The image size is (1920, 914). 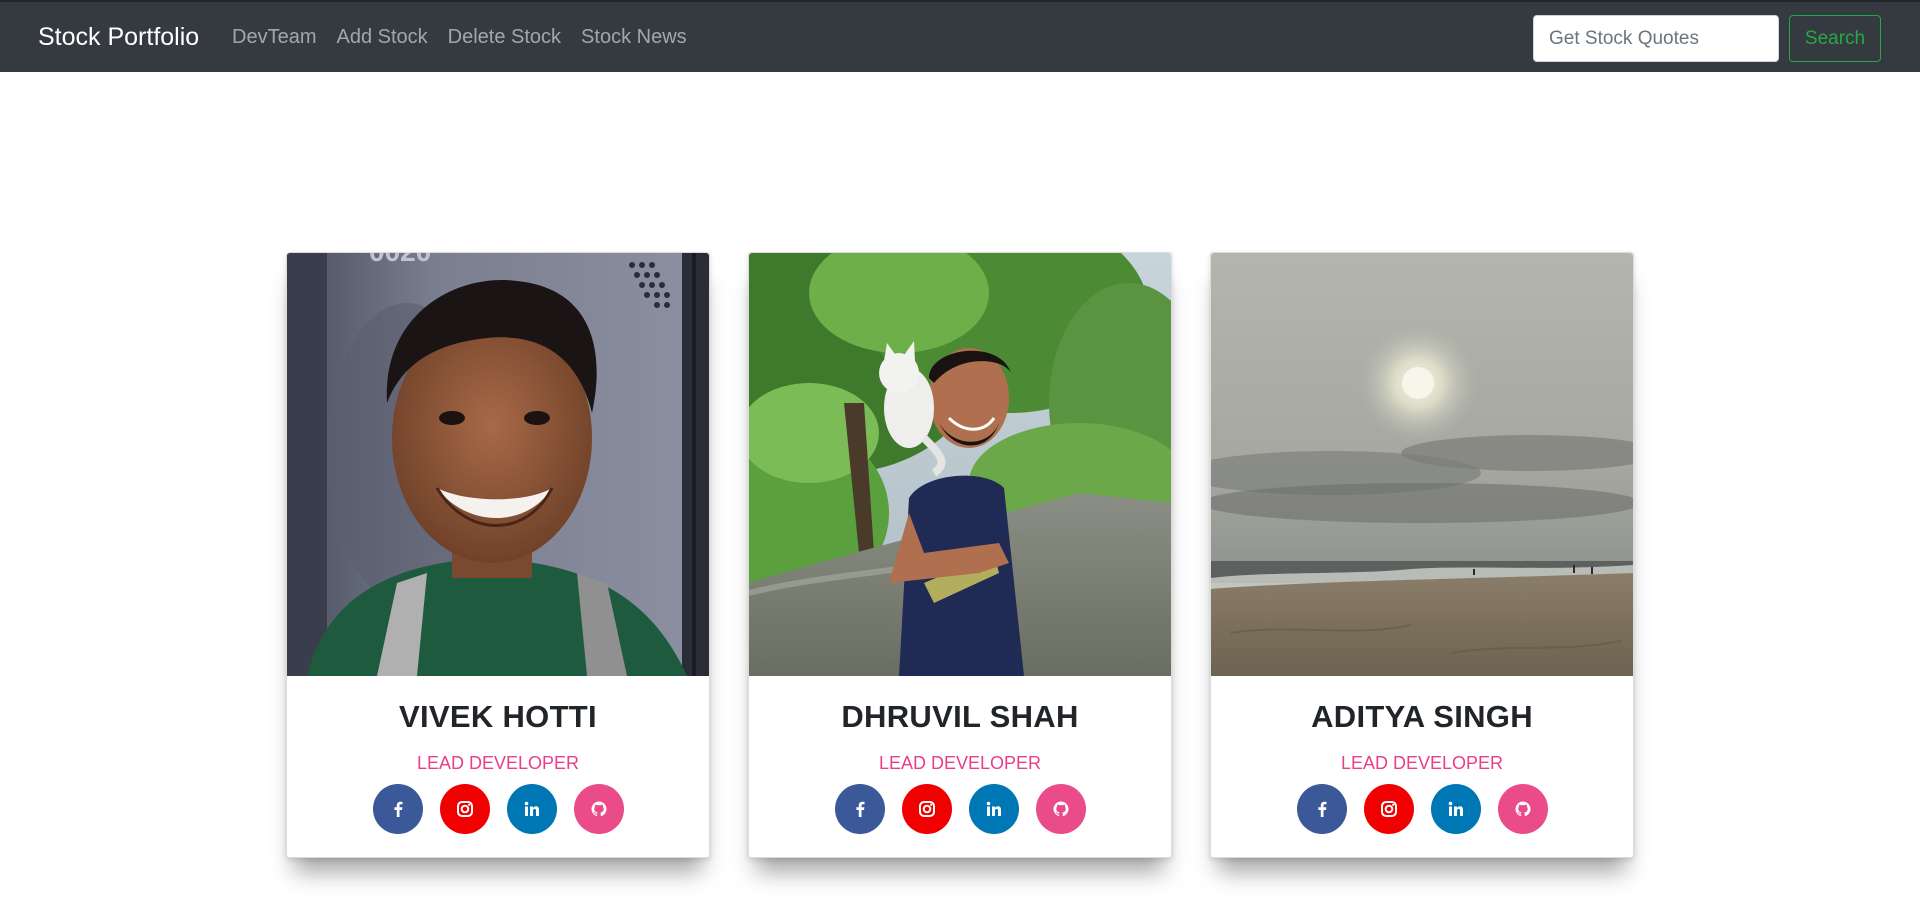 I want to click on team-member-name: DHRUVIL SHAH, so click(x=960, y=716).